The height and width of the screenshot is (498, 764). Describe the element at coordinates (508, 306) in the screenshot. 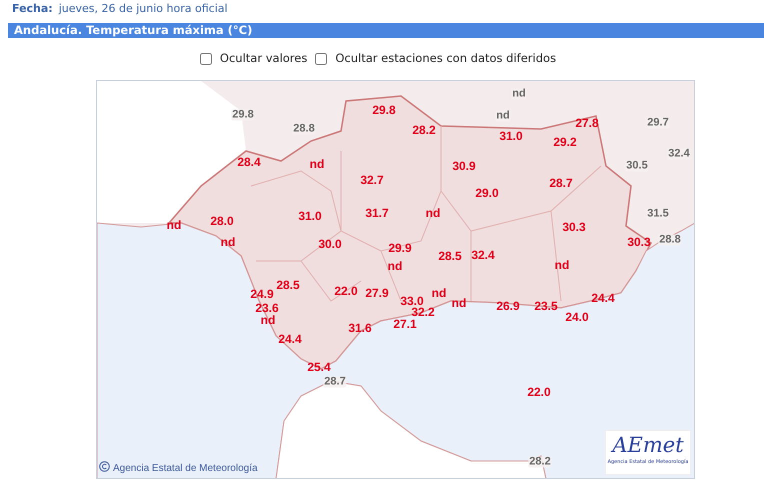

I see `temperature-value: 26.9` at that location.